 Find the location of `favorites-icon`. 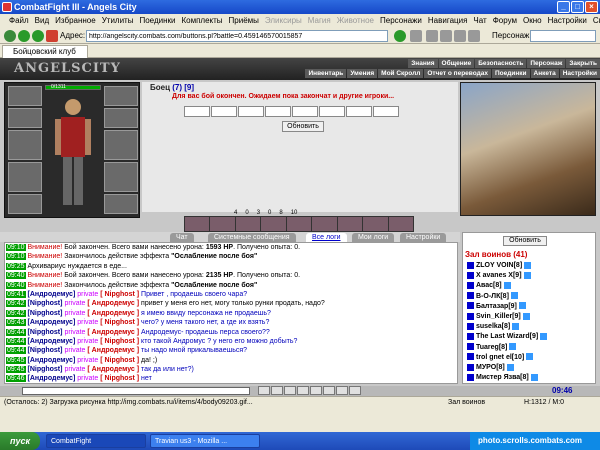

favorites-icon is located at coordinates (446, 36).